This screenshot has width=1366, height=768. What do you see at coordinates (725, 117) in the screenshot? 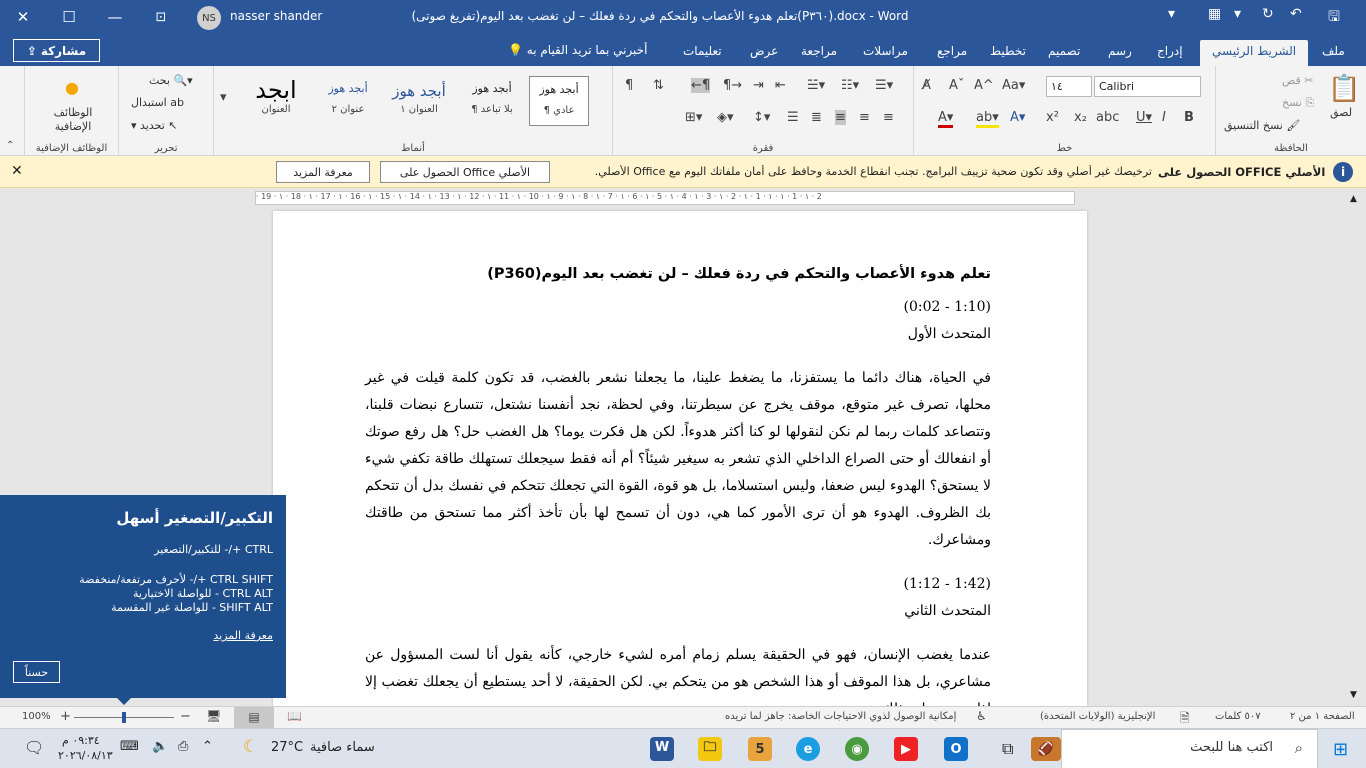
I see `shading-icon: ◈▾` at bounding box center [725, 117].